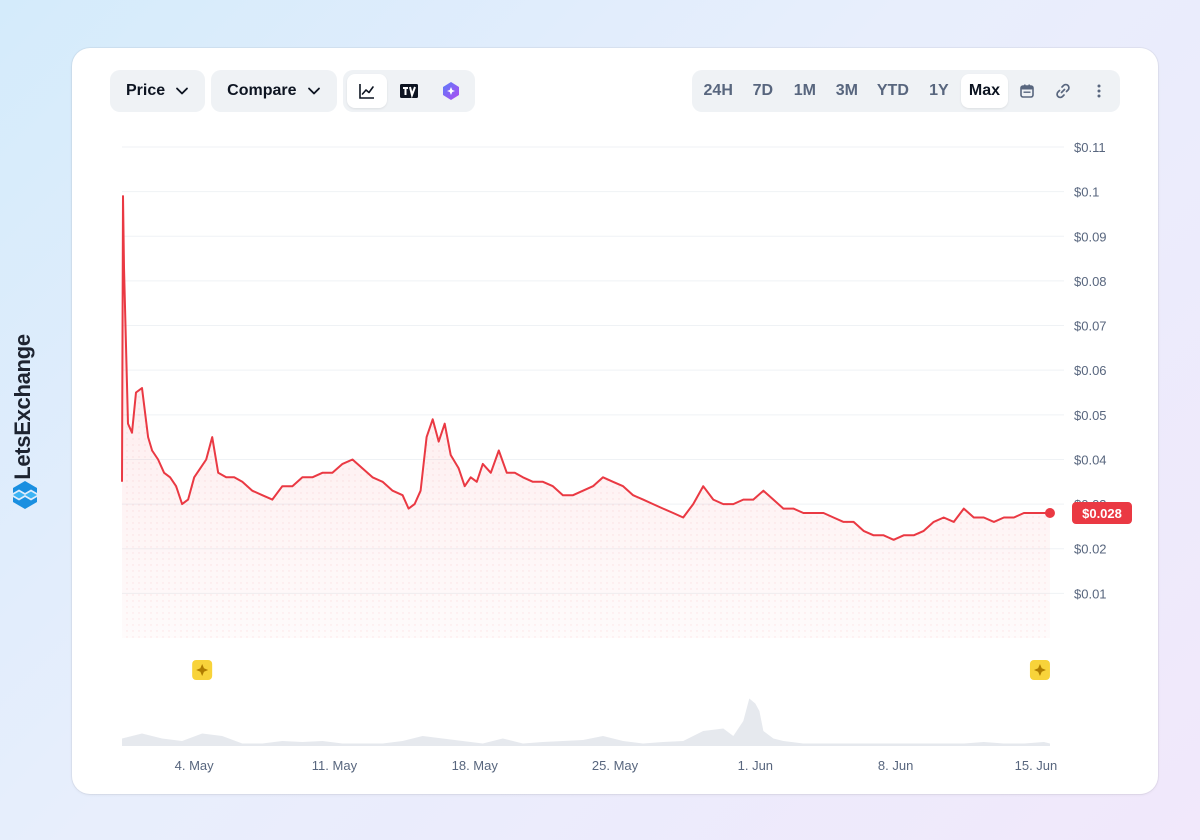  I want to click on x-tick-label: 1. Jun, so click(755, 765).